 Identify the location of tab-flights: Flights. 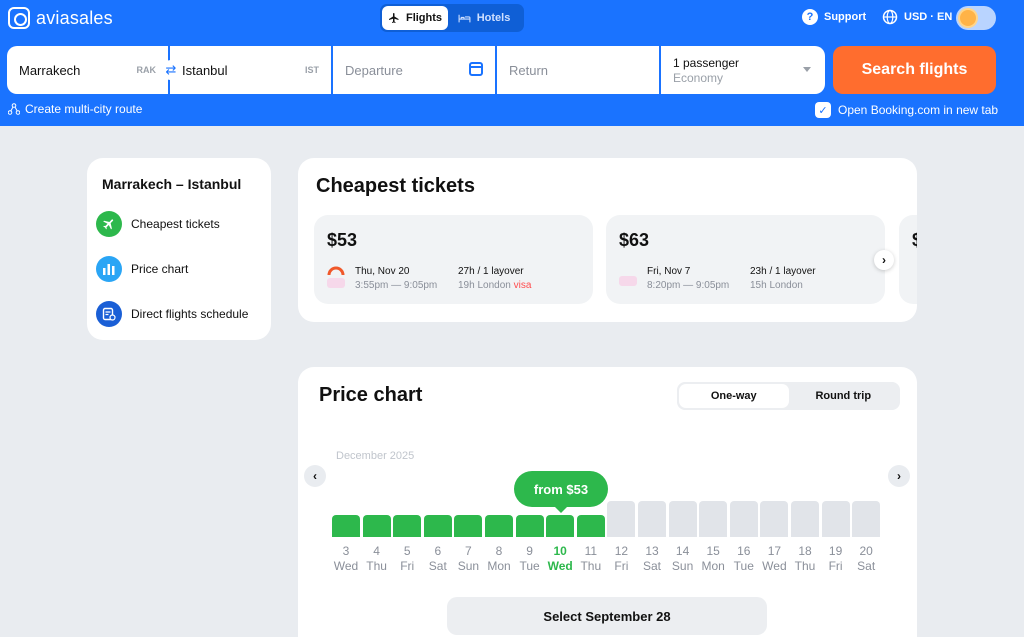
(415, 18).